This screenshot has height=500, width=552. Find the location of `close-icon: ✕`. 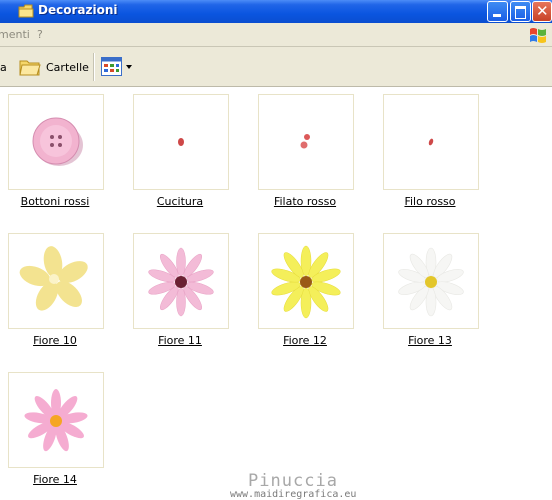

close-icon: ✕ is located at coordinates (542, 11).